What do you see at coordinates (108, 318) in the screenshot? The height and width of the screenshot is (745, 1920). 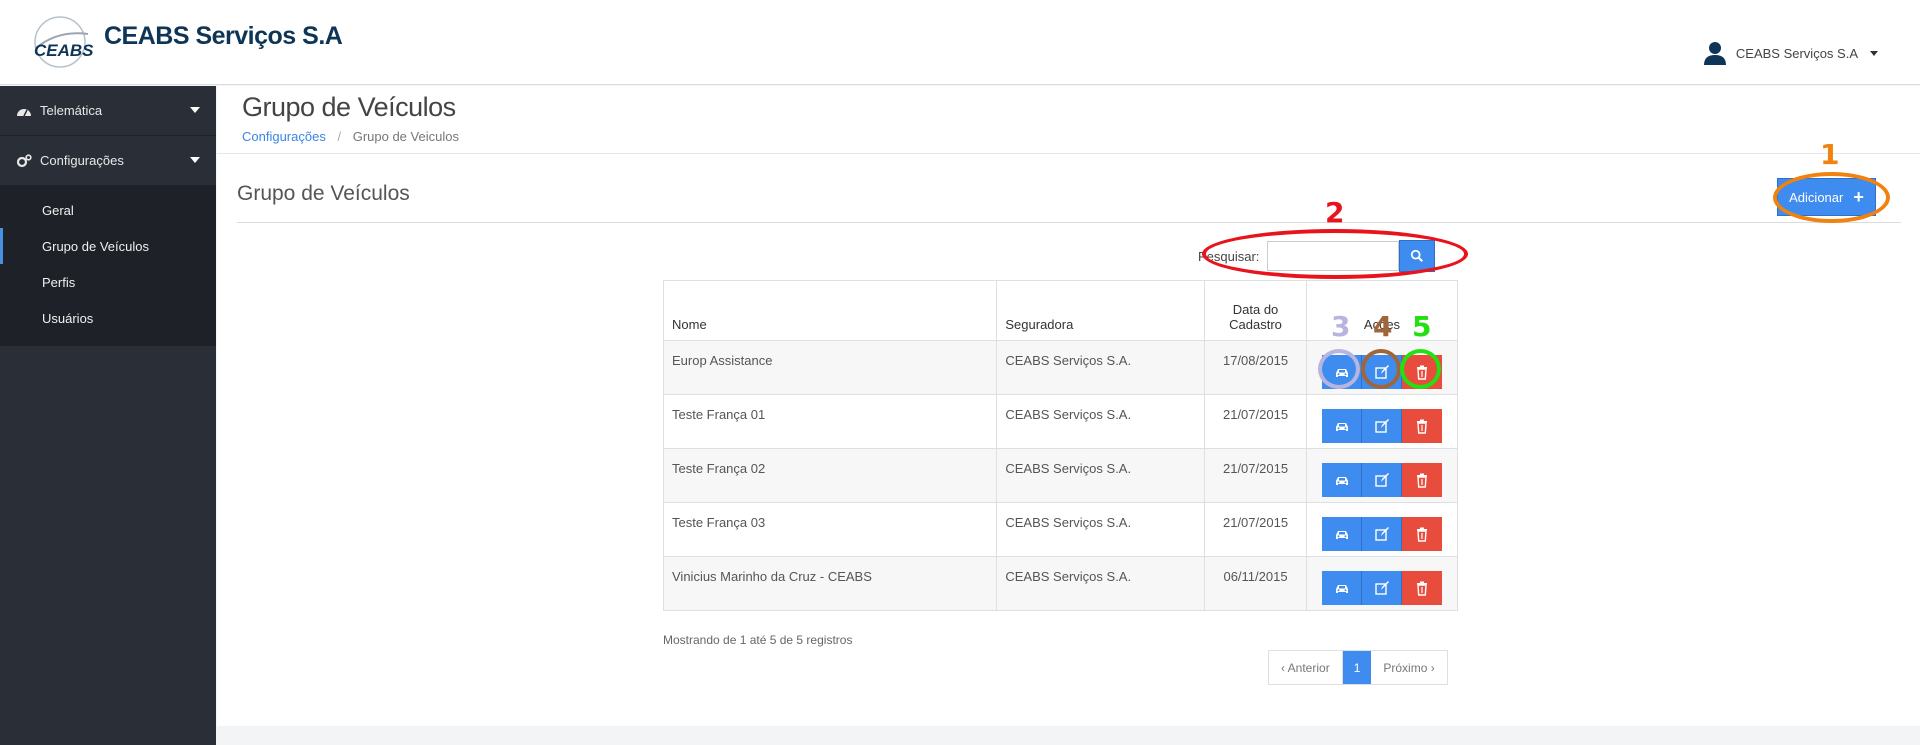 I see `sidebar-item-usuarios: Usuários` at bounding box center [108, 318].